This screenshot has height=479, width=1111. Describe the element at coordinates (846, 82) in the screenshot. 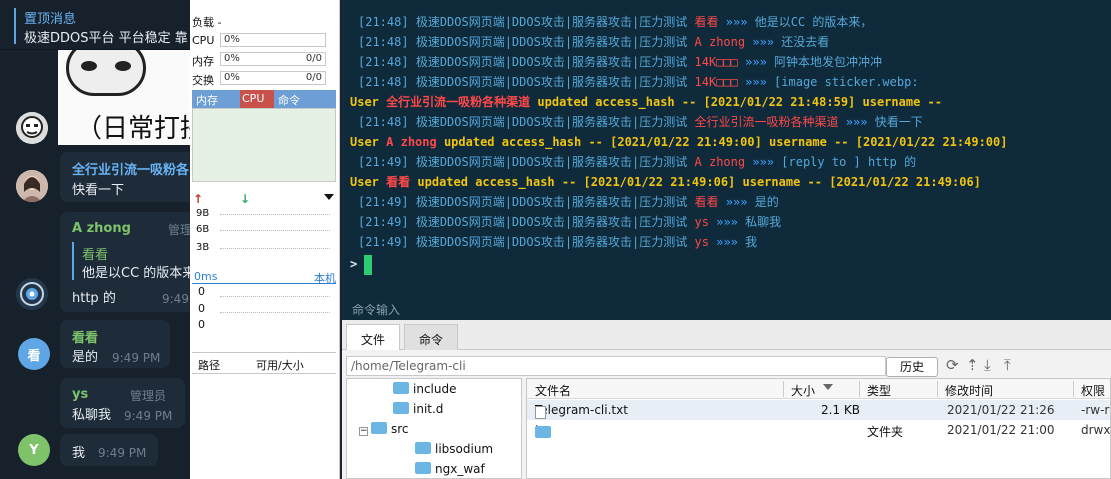

I see `line-message: [image sticker.webp:` at that location.